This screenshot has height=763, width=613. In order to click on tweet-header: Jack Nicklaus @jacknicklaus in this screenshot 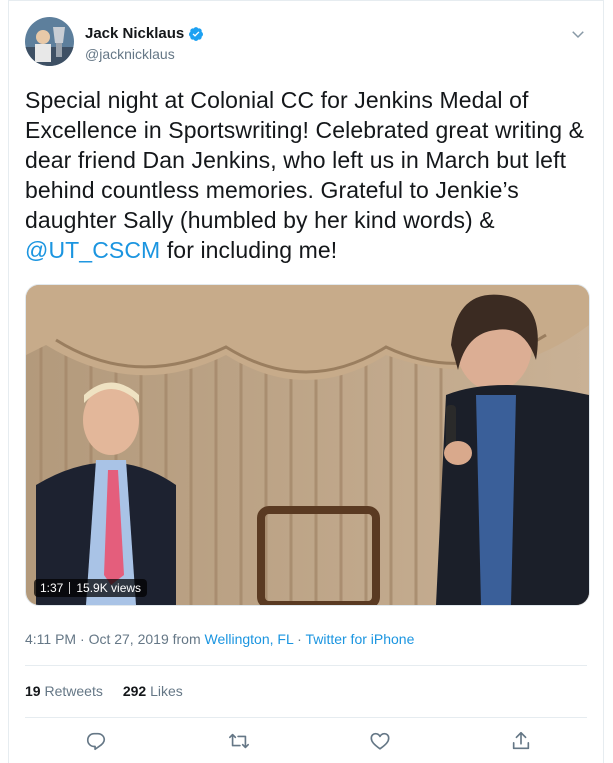, I will do `click(309, 41)`.